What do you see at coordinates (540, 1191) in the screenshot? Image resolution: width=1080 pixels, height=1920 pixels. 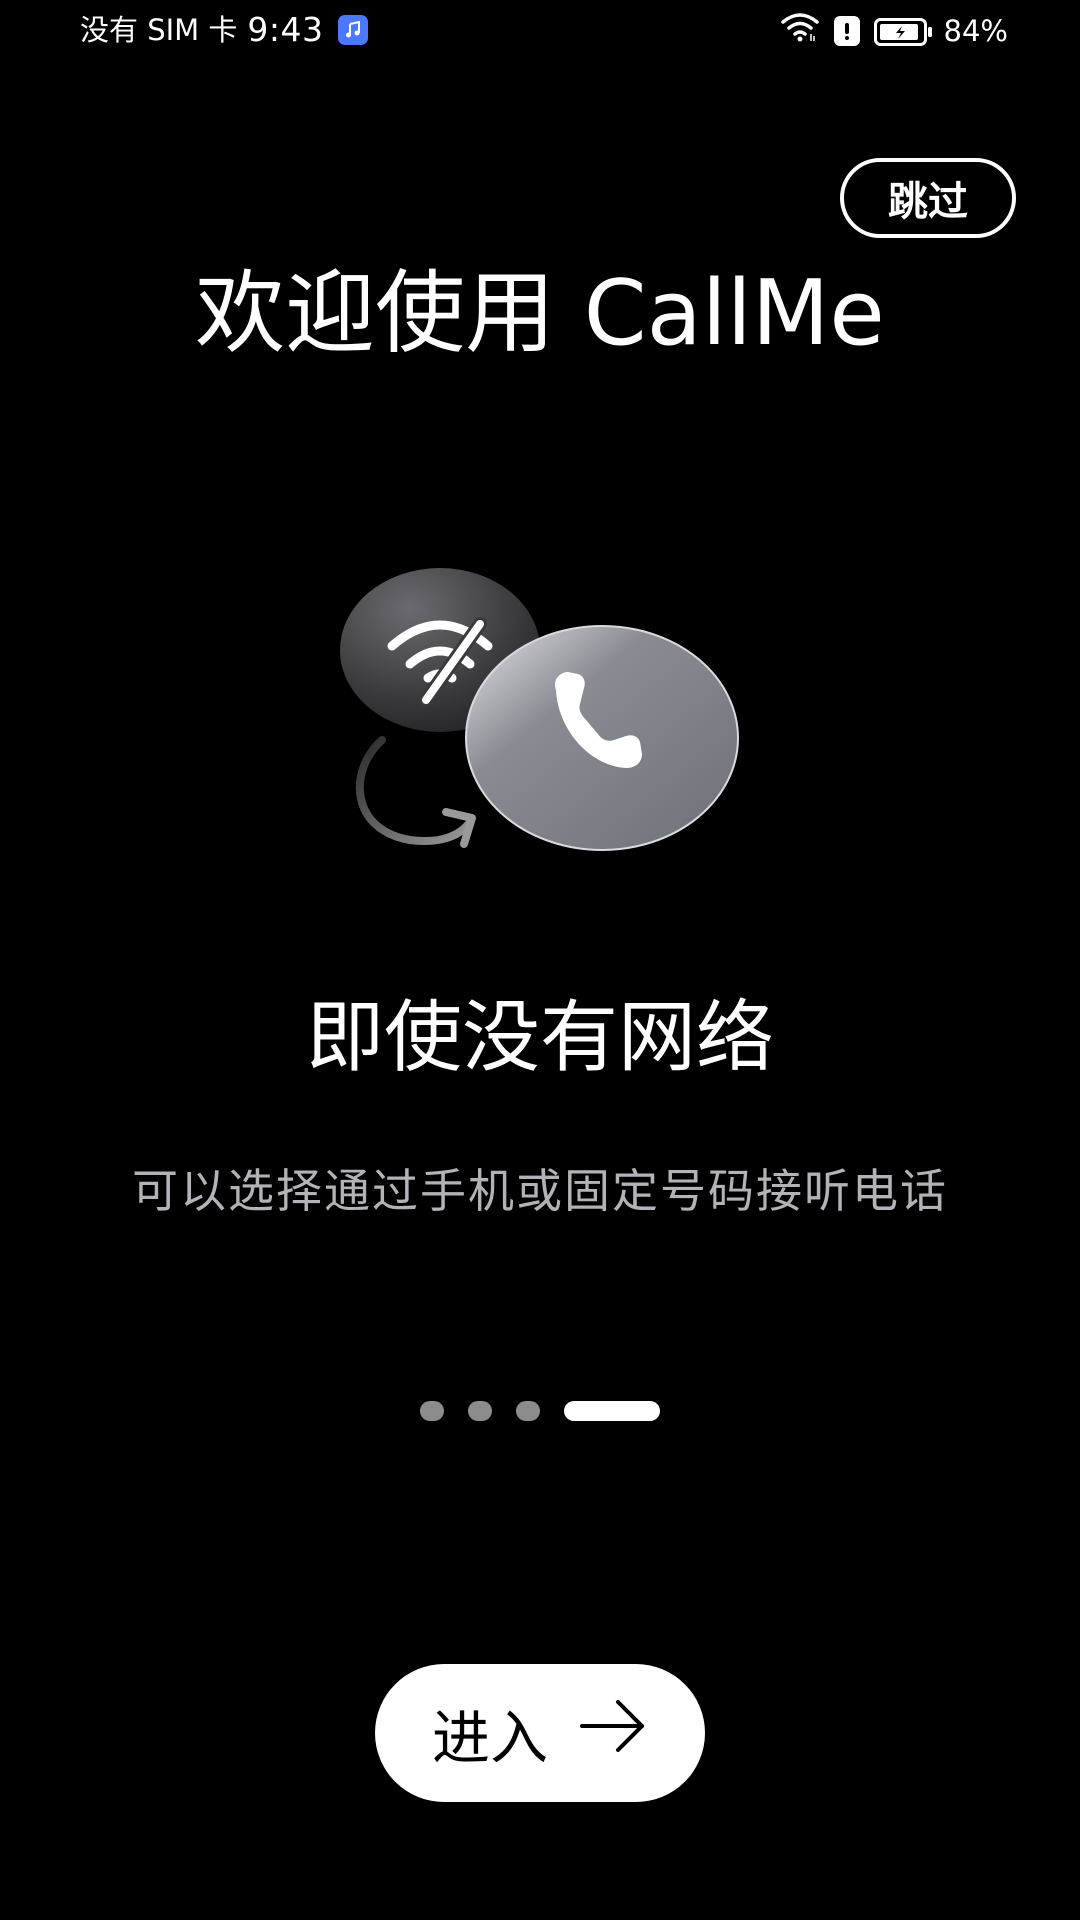 I see `feature-description: 可以选择通过手机或固定号码接听电话` at bounding box center [540, 1191].